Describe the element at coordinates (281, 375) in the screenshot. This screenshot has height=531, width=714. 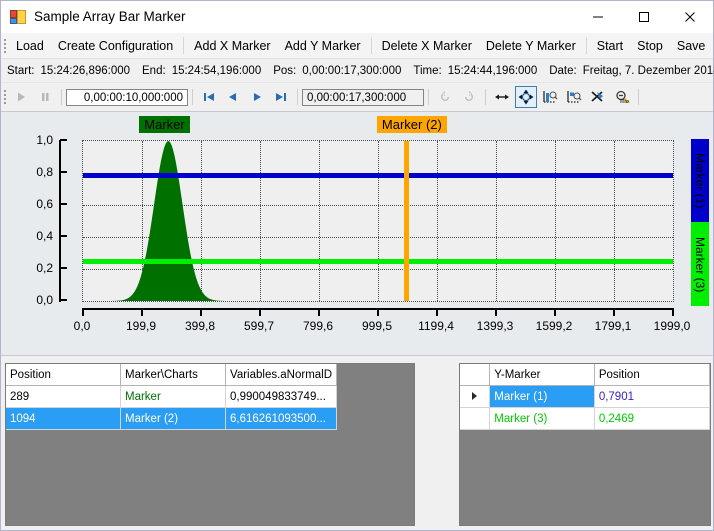
I see `column-header-variables: Variables.aNormalD` at that location.